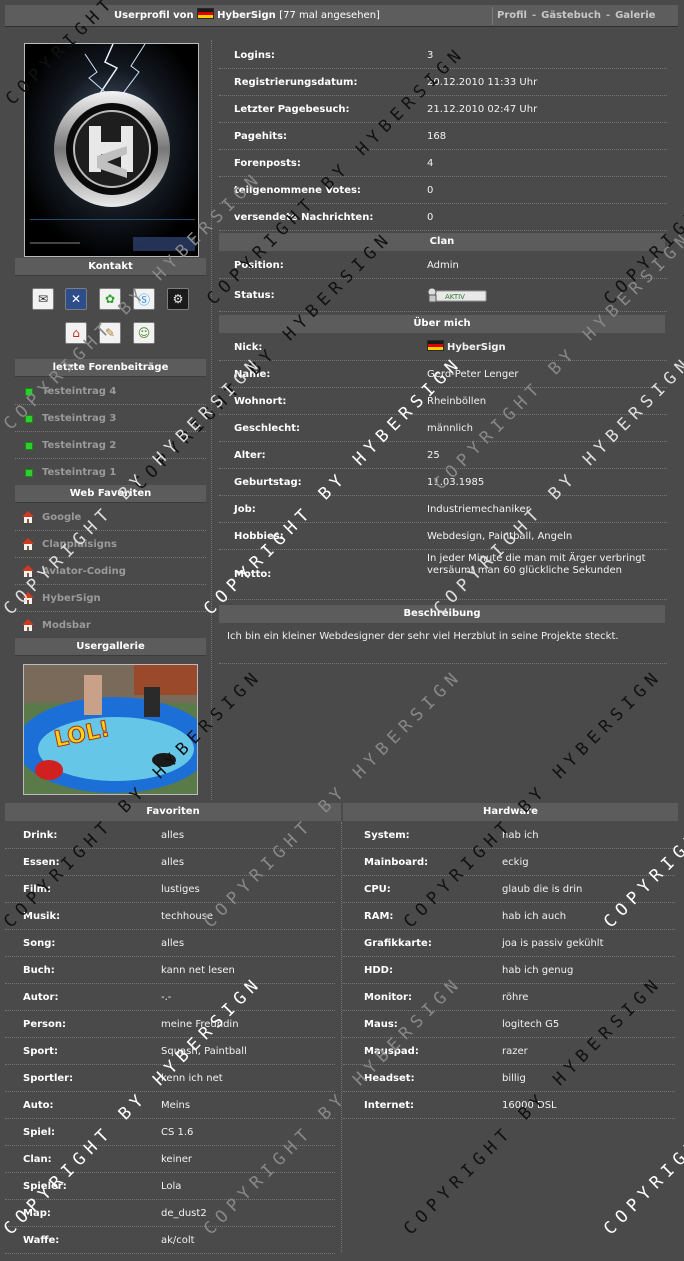 This screenshot has width=684, height=1261. I want to click on row-label: Musik:, so click(42, 916).